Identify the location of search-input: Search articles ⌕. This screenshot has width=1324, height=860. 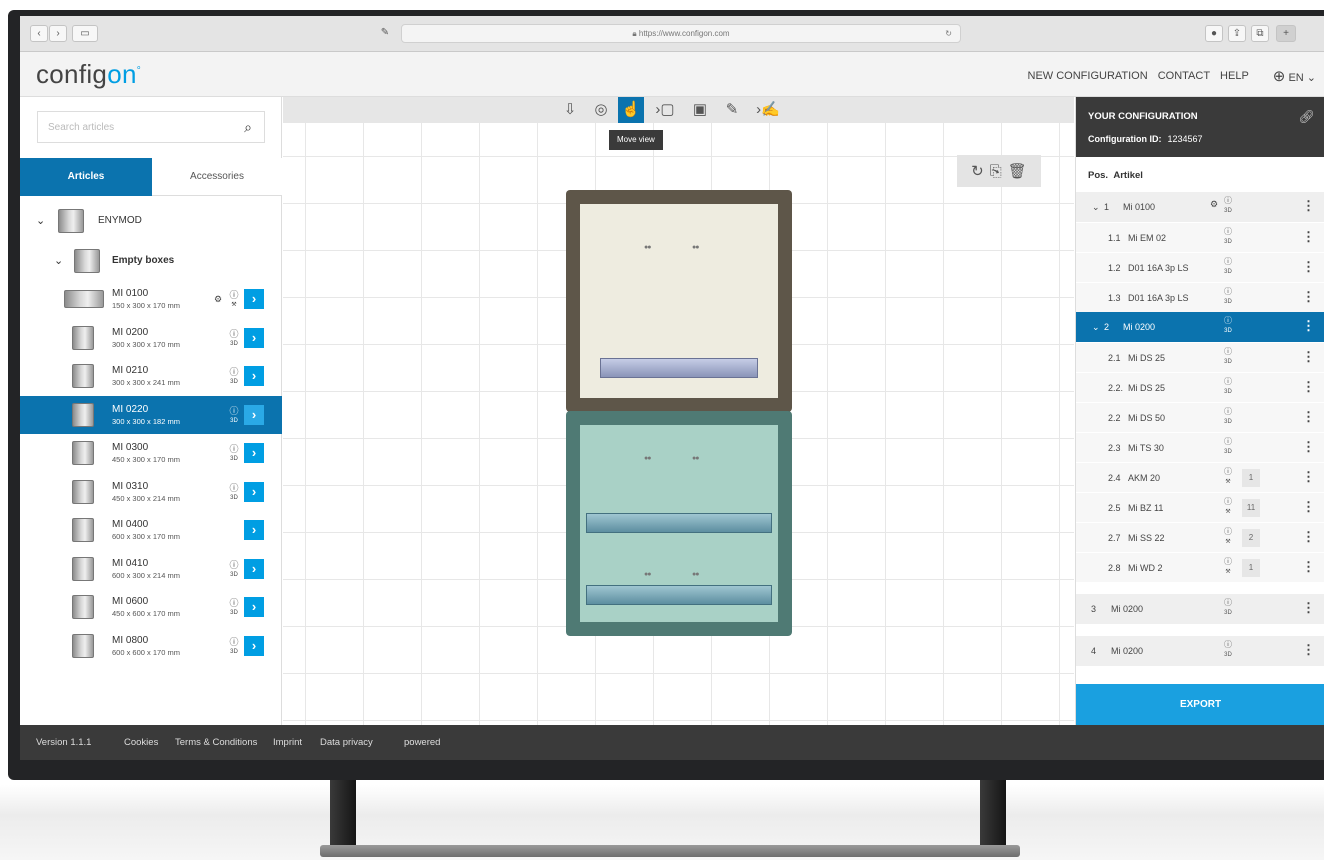
(151, 127).